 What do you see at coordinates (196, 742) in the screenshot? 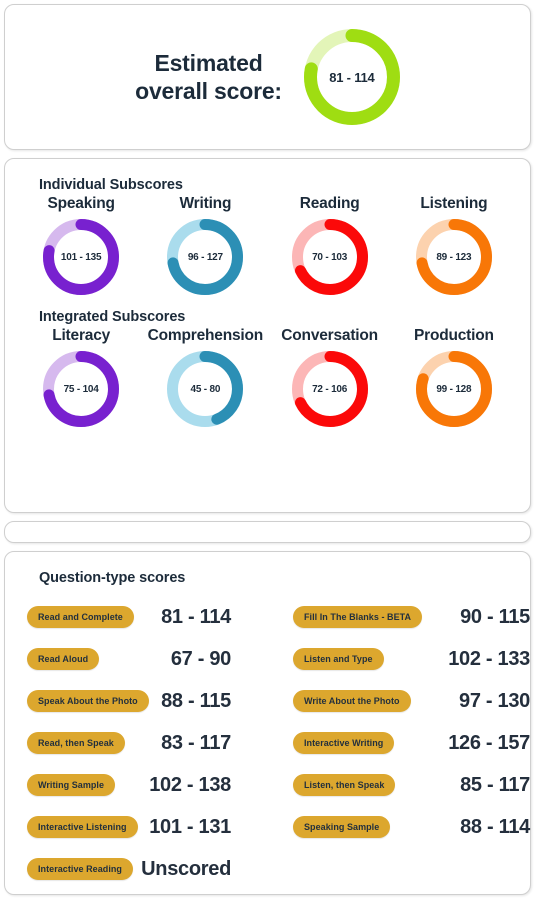
I see `question-type-score: 83 - 117` at bounding box center [196, 742].